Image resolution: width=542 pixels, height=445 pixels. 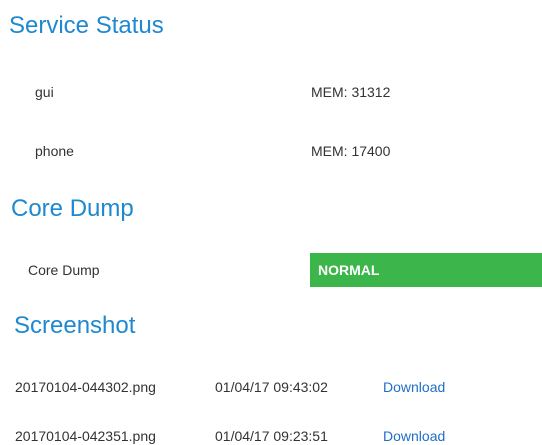 I want to click on screenshot-title: Screenshot, so click(x=75, y=325).